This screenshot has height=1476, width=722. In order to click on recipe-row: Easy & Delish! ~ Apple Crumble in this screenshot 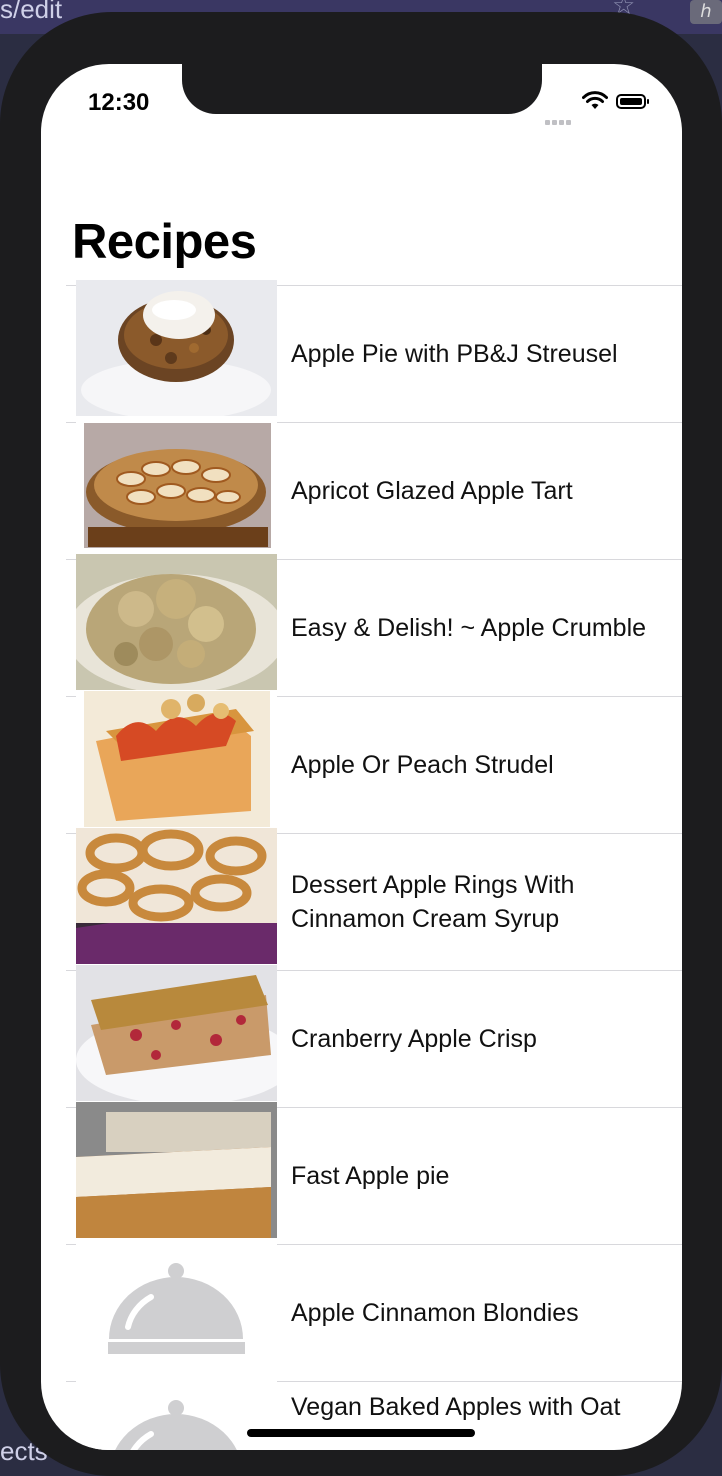, I will do `click(374, 625)`.